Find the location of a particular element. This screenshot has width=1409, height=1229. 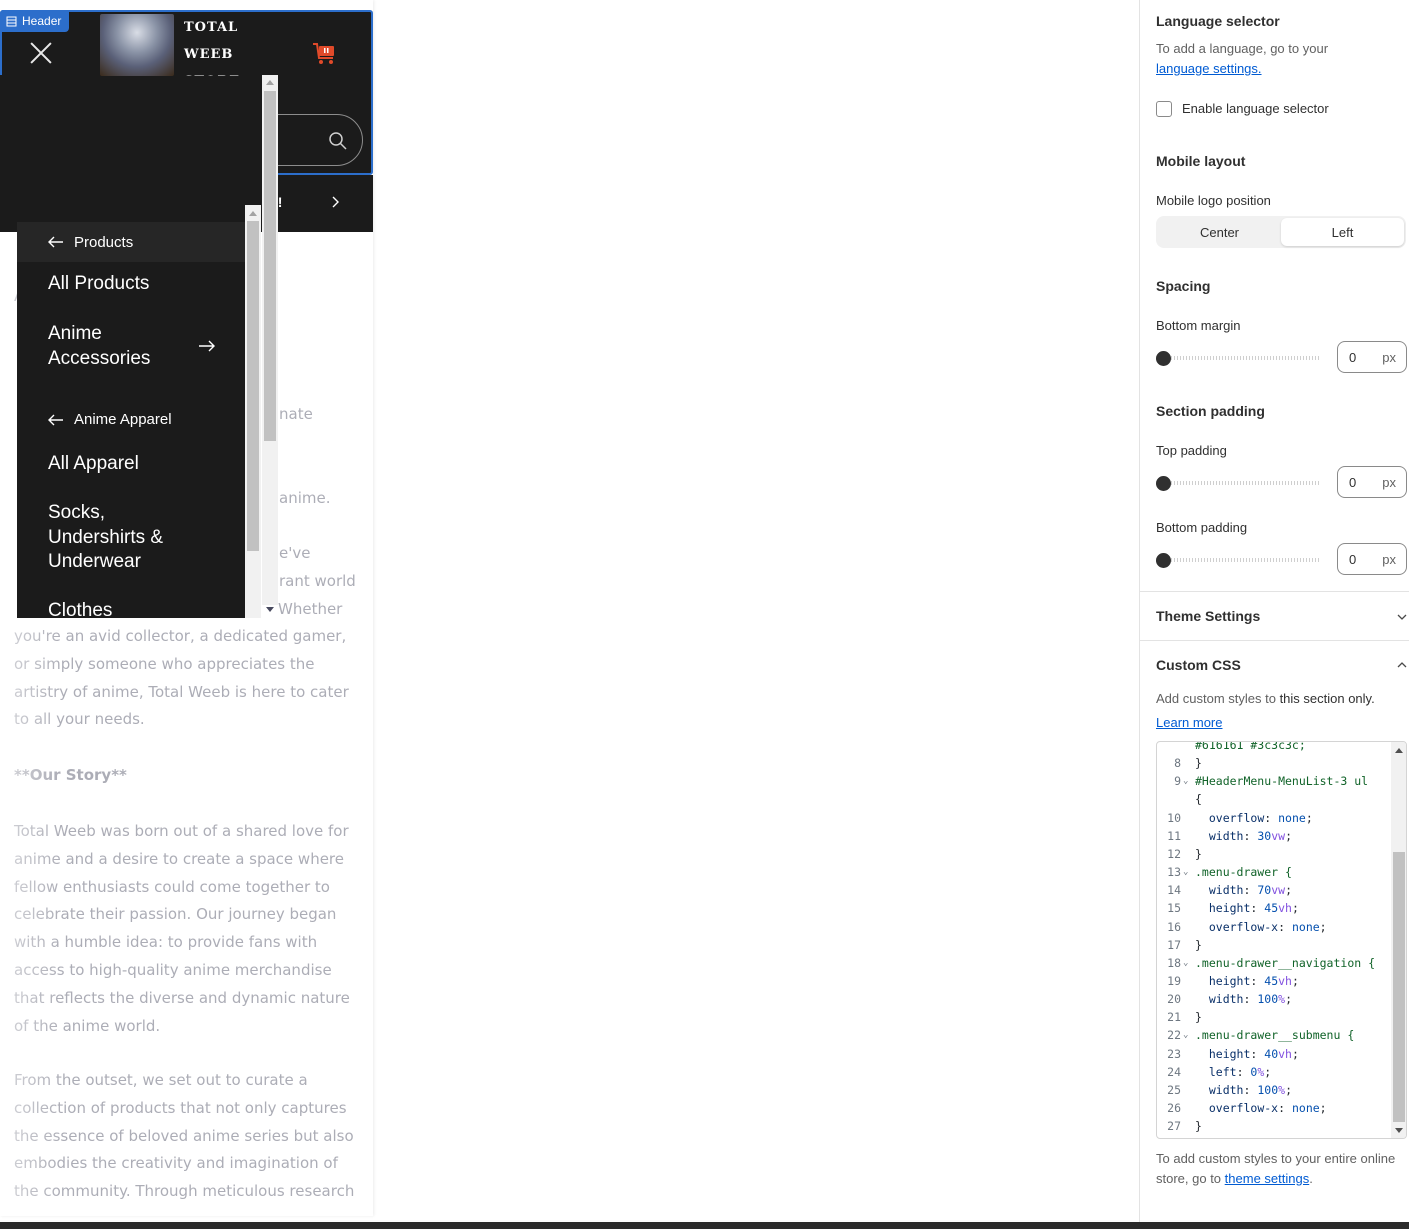

code-line: 20 width: 100%; is located at coordinates (1274, 999).